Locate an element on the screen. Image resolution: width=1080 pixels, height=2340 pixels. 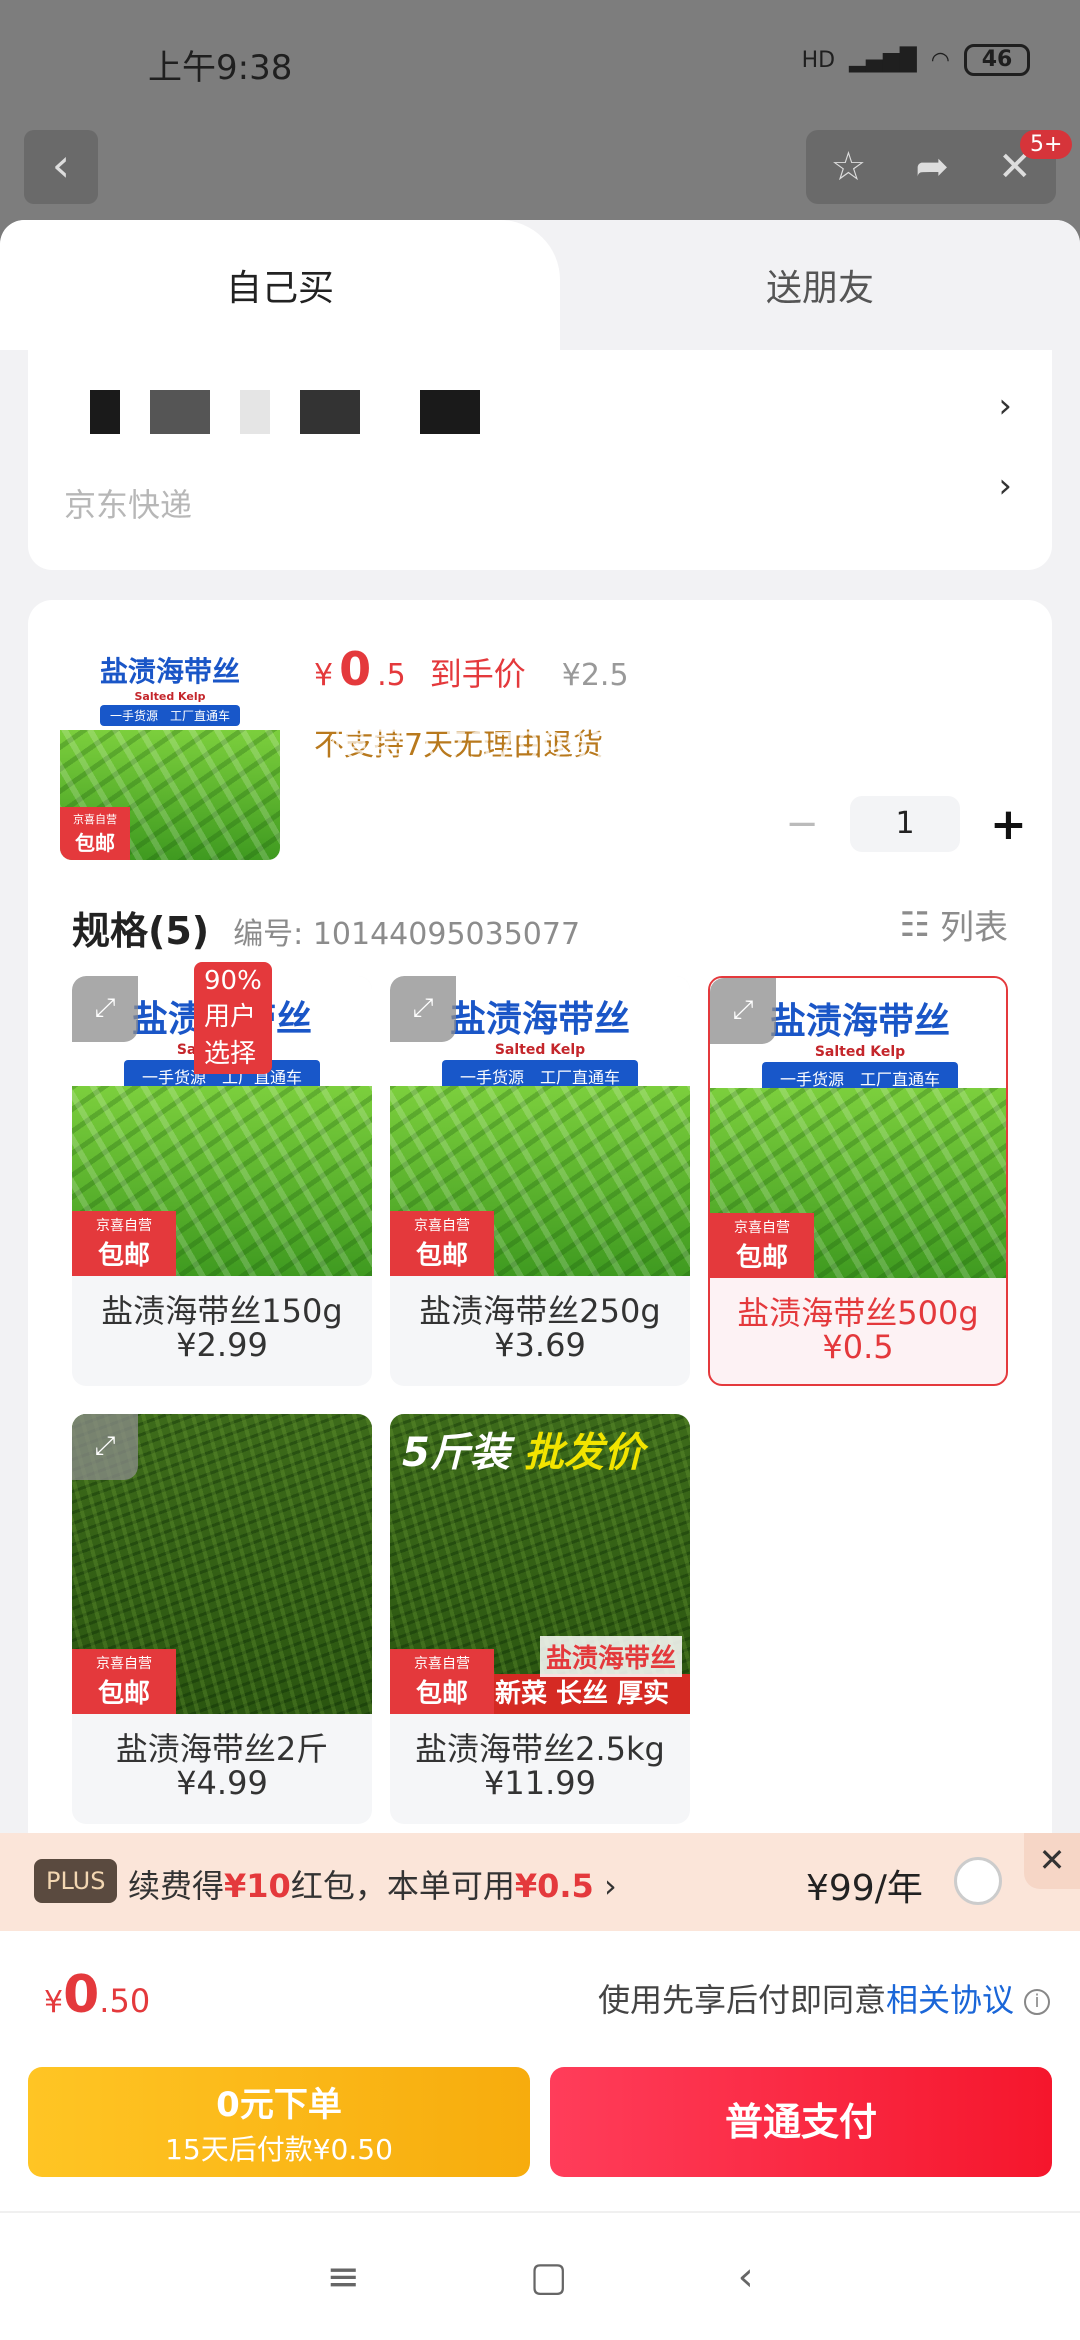
back-button: ‹ is located at coordinates (61, 167).